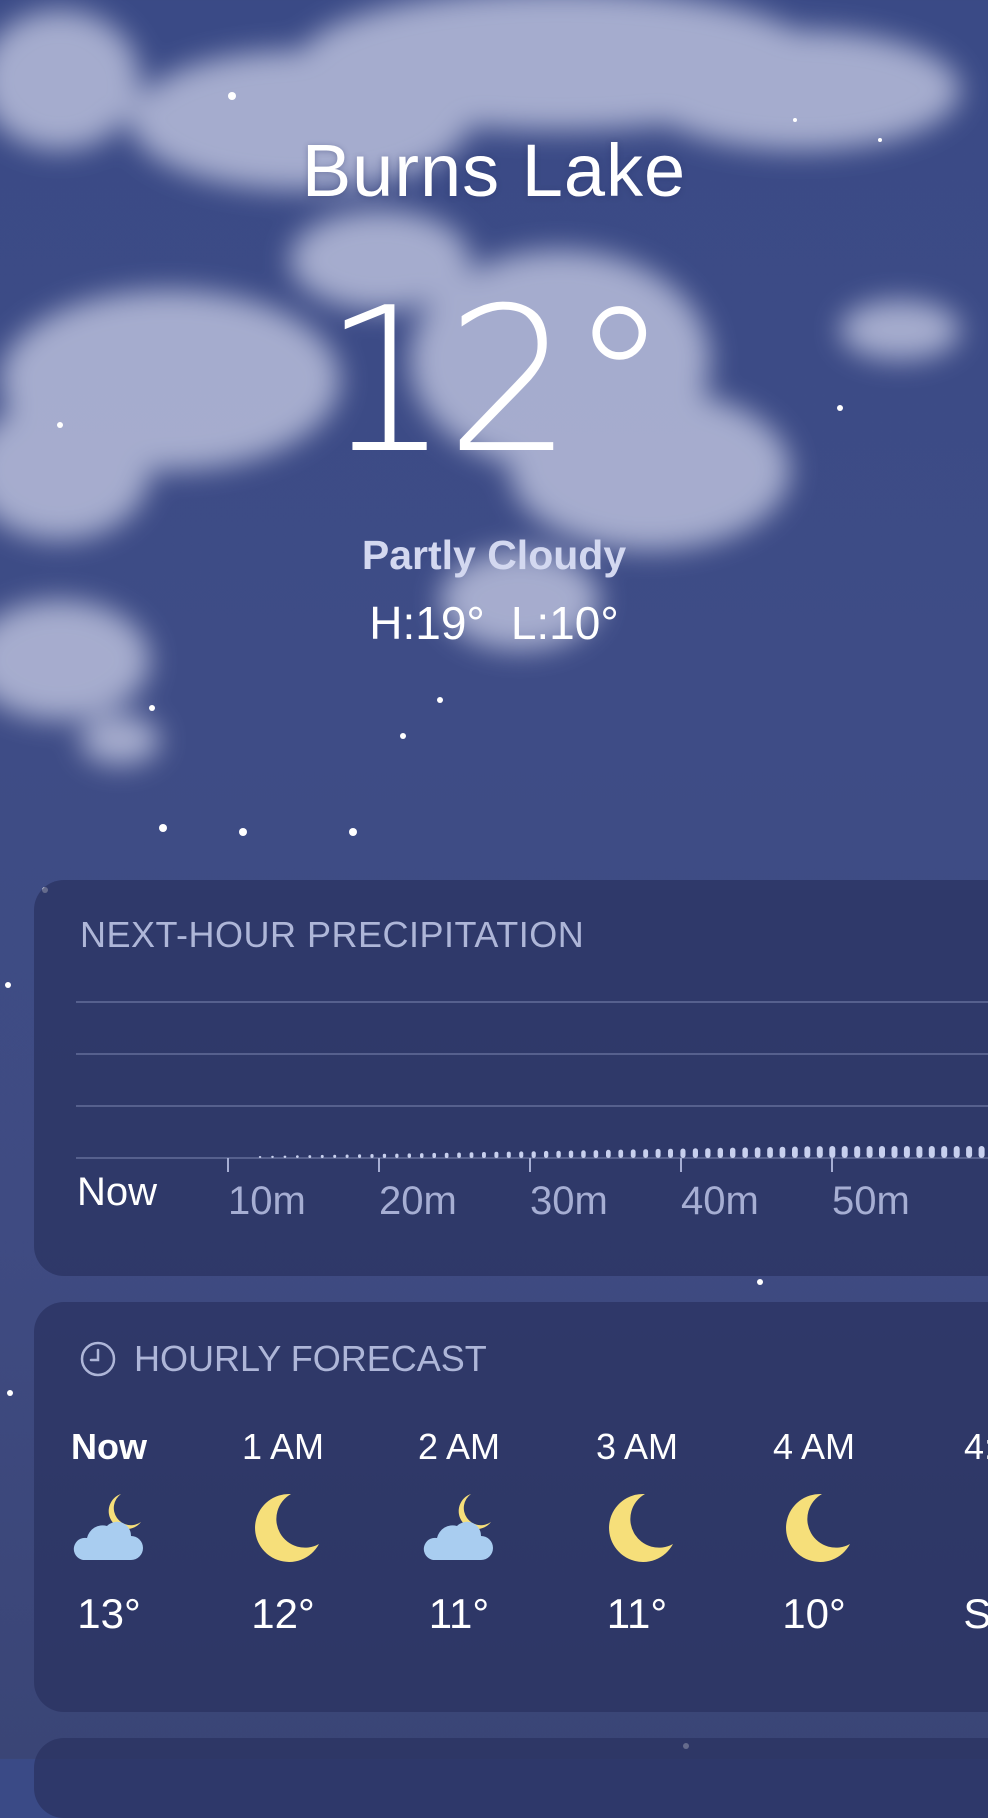  What do you see at coordinates (427, 623) in the screenshot?
I see `high-temp: H:19°` at bounding box center [427, 623].